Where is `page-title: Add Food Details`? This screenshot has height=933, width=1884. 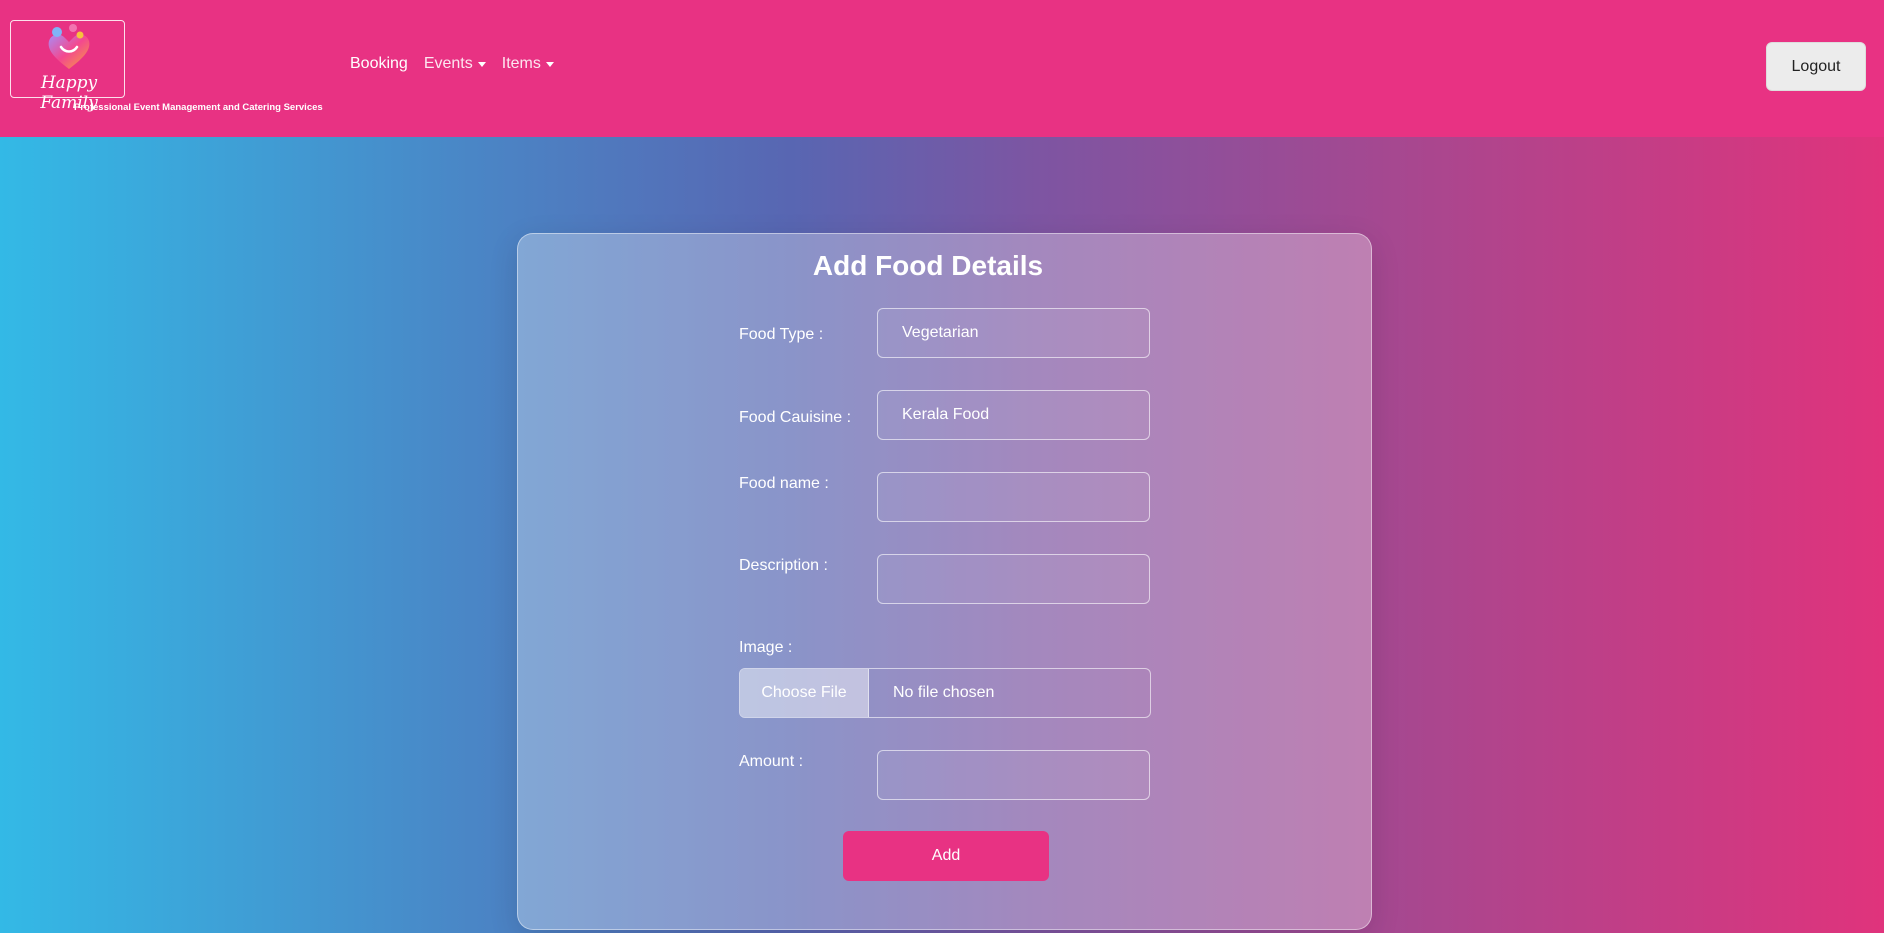 page-title: Add Food Details is located at coordinates (928, 265).